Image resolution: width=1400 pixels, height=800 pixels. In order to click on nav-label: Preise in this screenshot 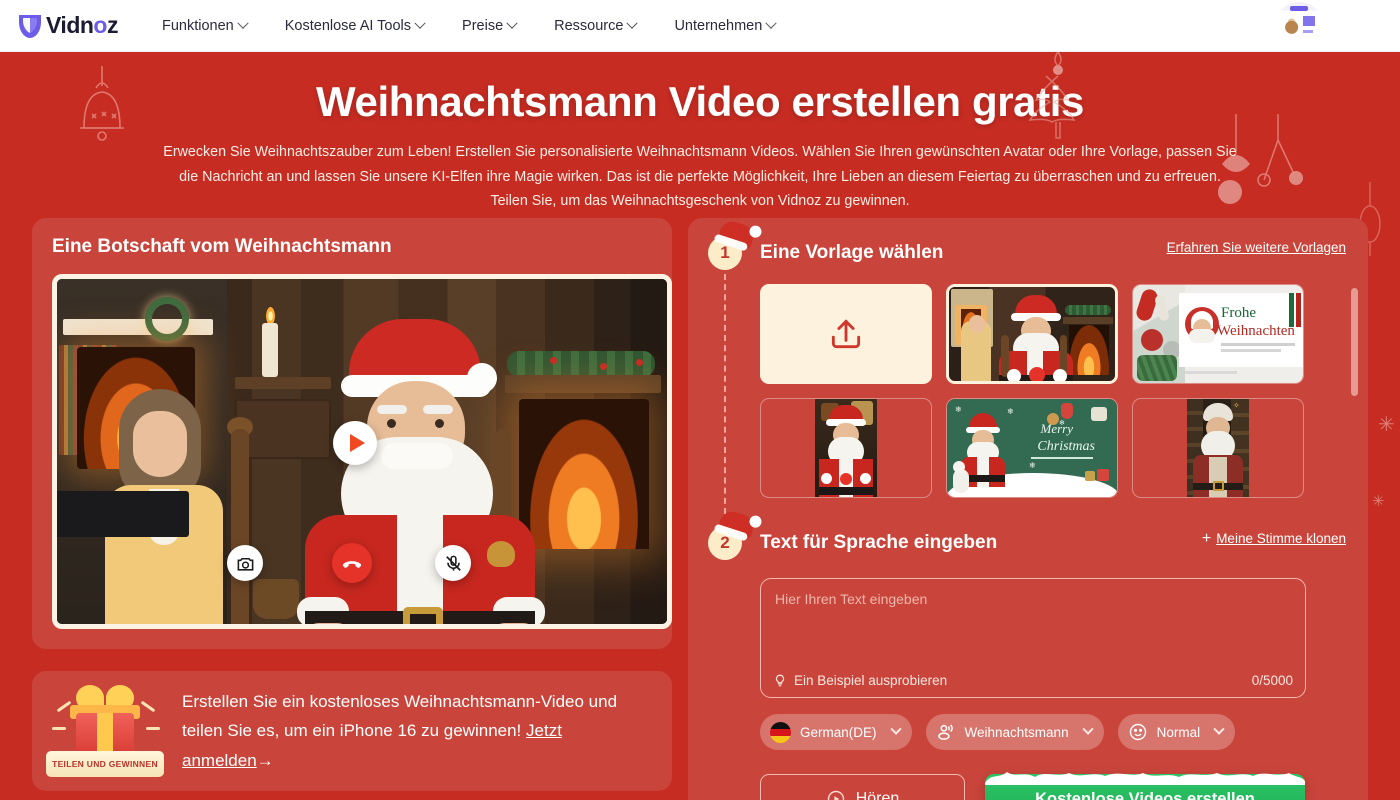, I will do `click(483, 25)`.